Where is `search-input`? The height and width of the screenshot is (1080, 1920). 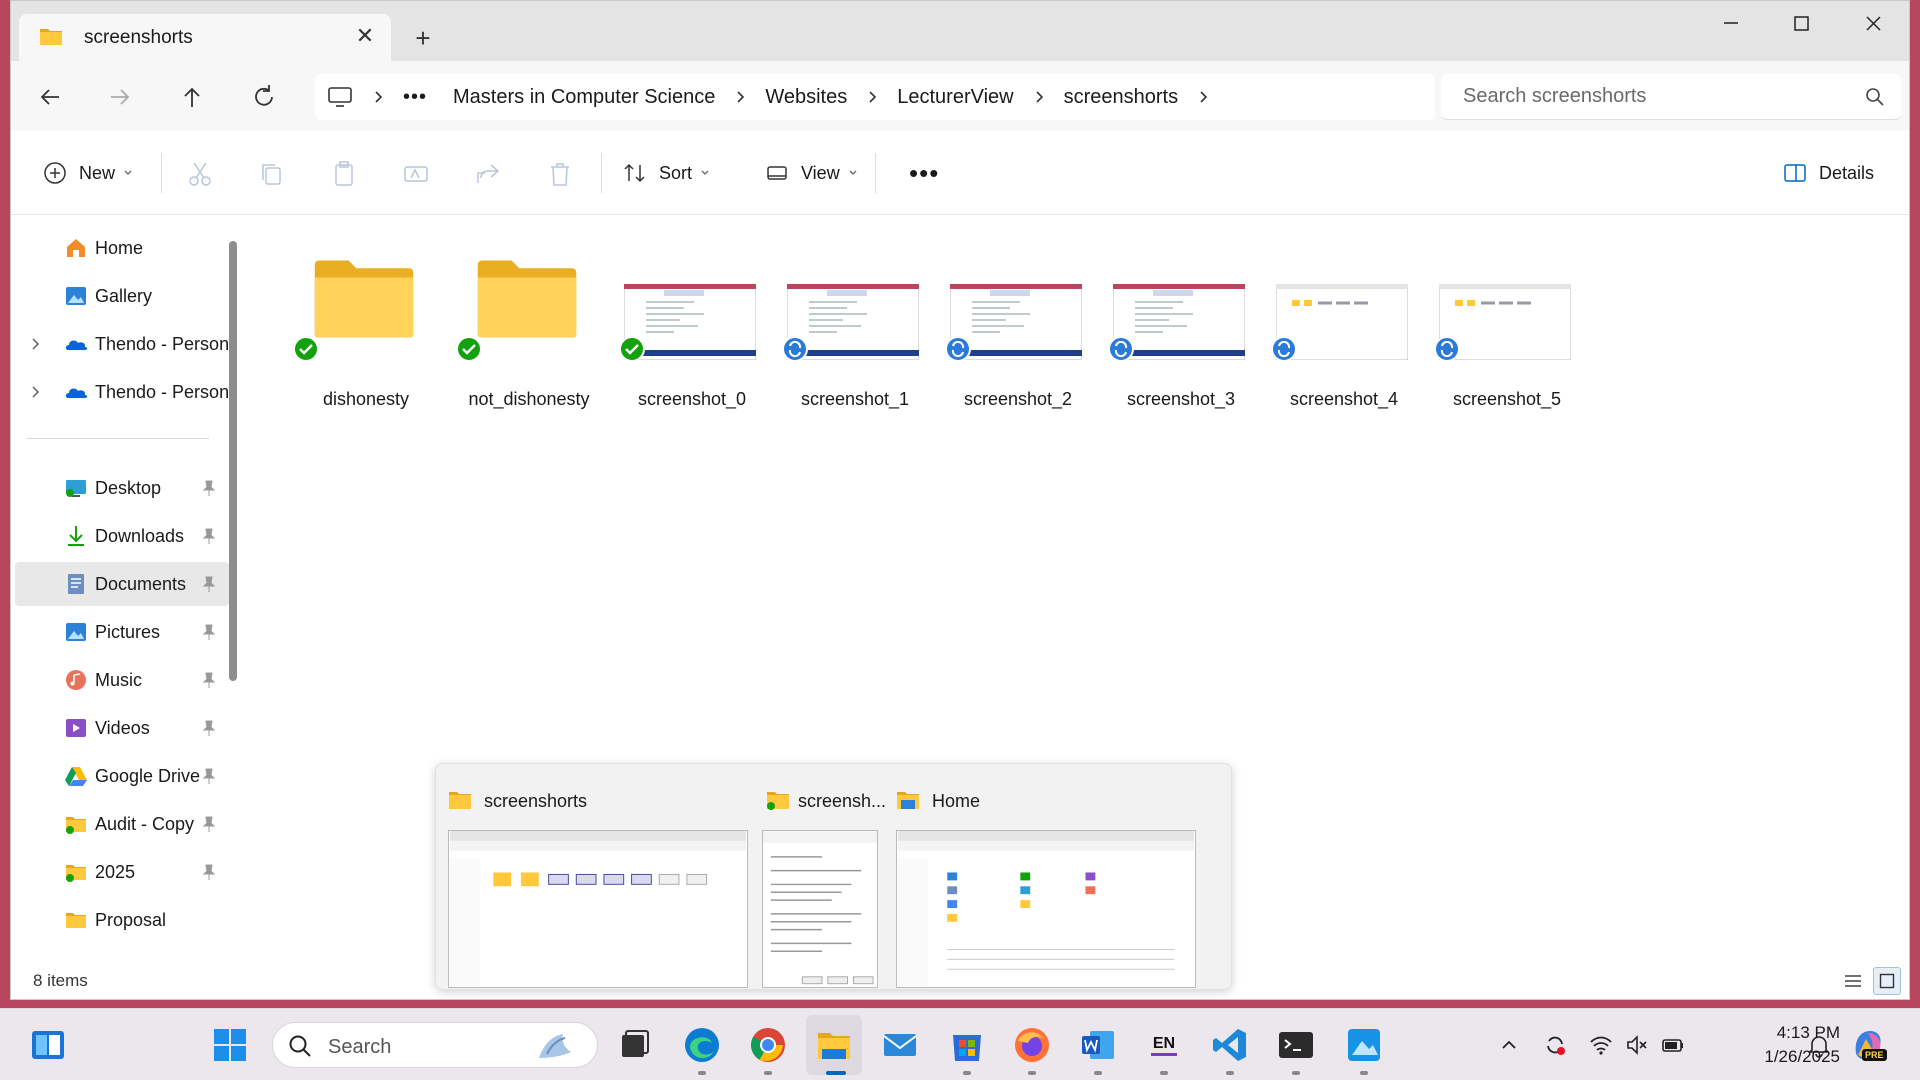
search-input is located at coordinates (1671, 96).